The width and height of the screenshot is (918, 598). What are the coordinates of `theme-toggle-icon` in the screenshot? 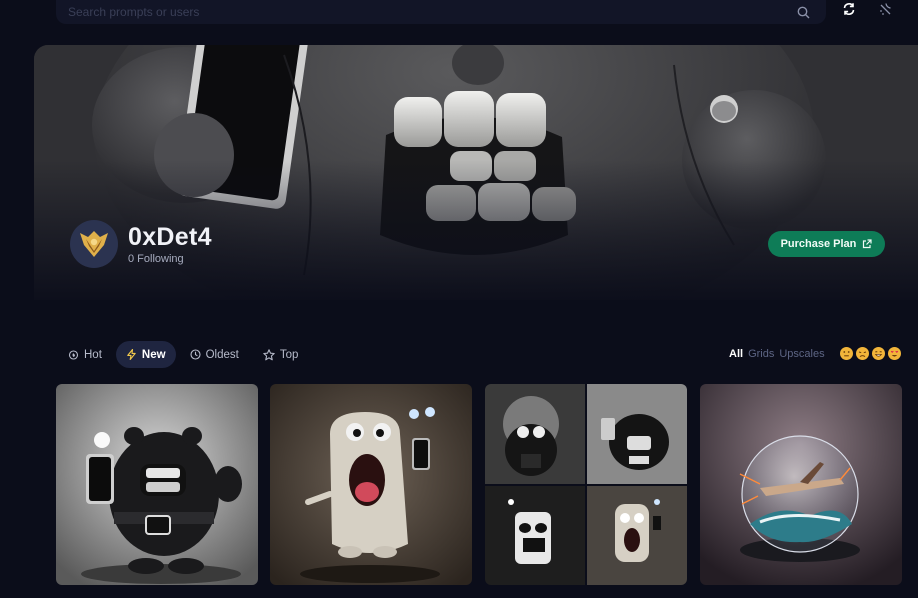 It's located at (885, 9).